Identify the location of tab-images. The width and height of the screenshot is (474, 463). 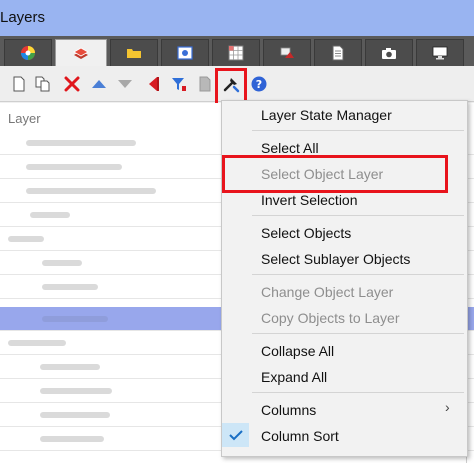
(185, 52).